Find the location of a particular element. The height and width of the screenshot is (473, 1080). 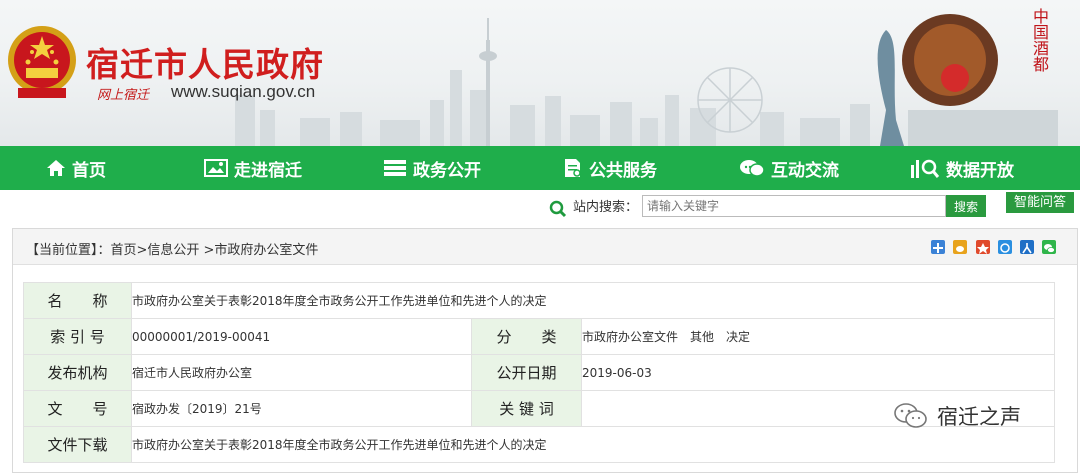

search-icon is located at coordinates (558, 209).